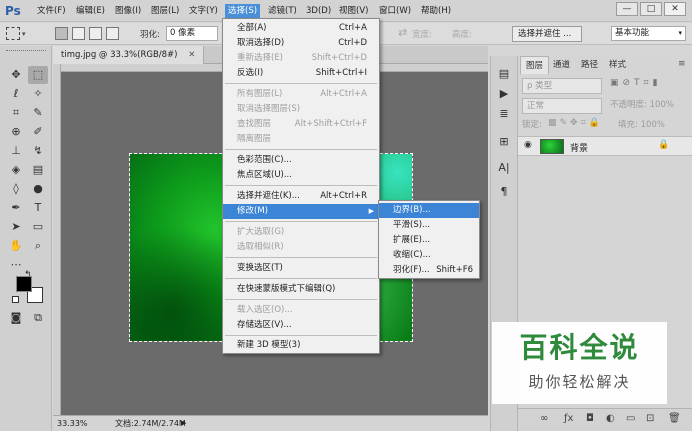 Image resolution: width=692 pixels, height=431 pixels. I want to click on layer-filter-icons: ▣⊘T⌗▮, so click(636, 83).